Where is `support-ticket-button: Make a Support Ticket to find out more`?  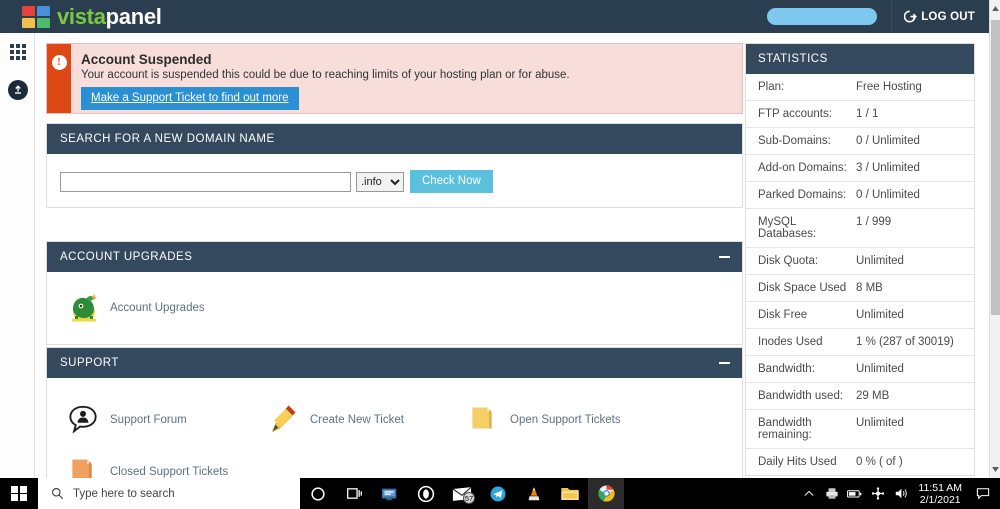
support-ticket-button: Make a Support Ticket to find out more is located at coordinates (190, 98).